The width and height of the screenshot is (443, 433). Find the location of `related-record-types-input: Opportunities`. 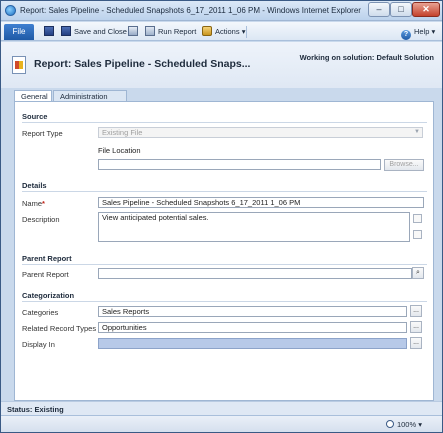

related-record-types-input: Opportunities is located at coordinates (252, 327).